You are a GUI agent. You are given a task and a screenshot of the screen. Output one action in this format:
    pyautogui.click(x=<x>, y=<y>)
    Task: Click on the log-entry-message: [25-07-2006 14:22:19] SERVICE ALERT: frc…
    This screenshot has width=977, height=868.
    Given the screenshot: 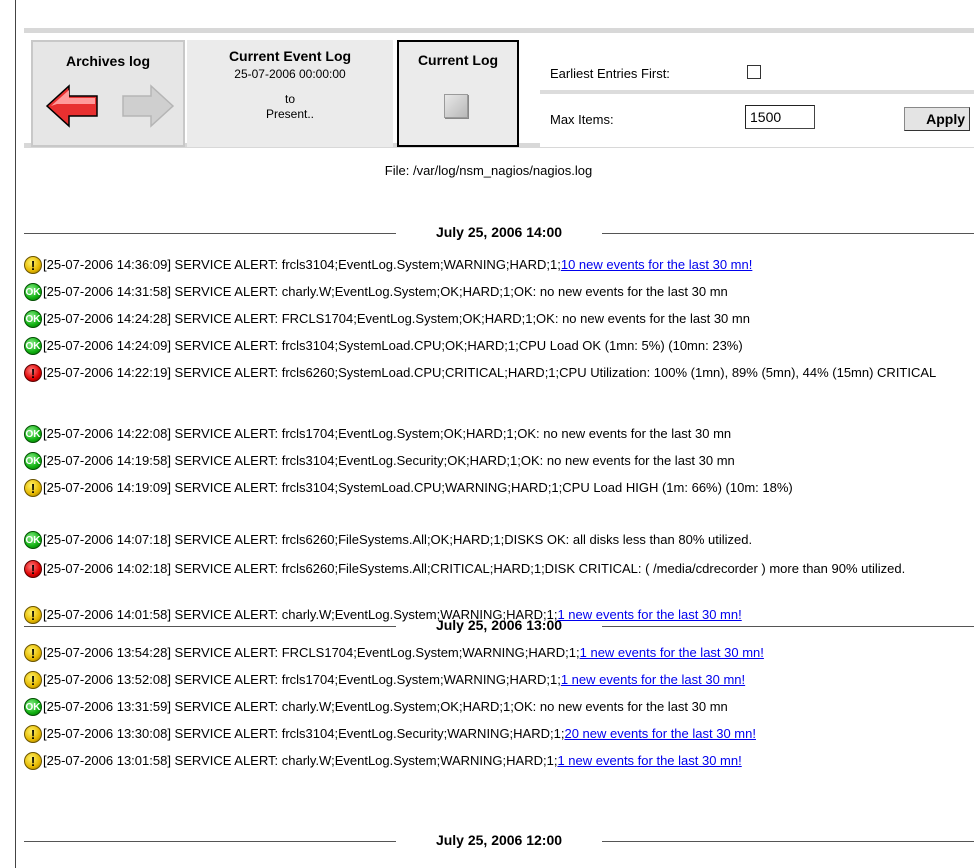 What is the action you would take?
    pyautogui.click(x=490, y=372)
    